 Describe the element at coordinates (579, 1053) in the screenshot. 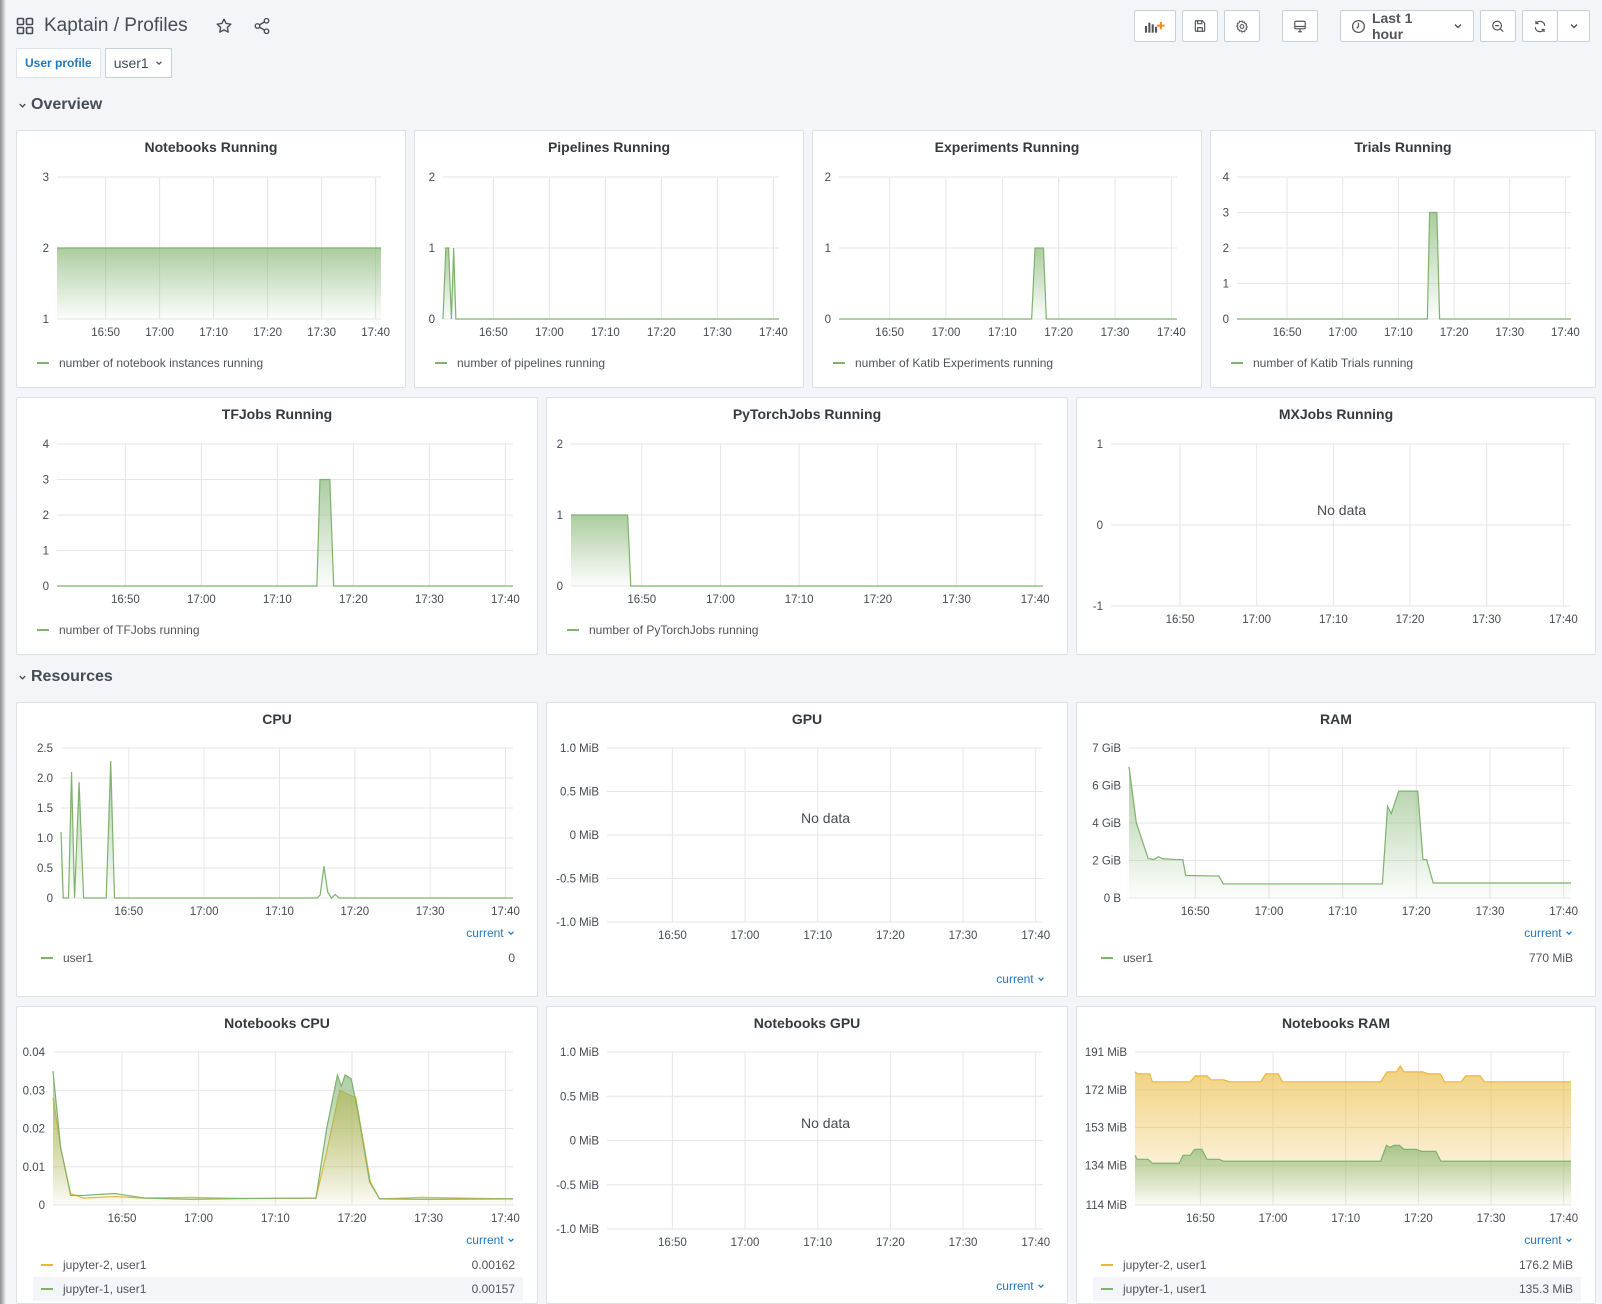

I see `y-tick-label: 1.0 MiB` at that location.